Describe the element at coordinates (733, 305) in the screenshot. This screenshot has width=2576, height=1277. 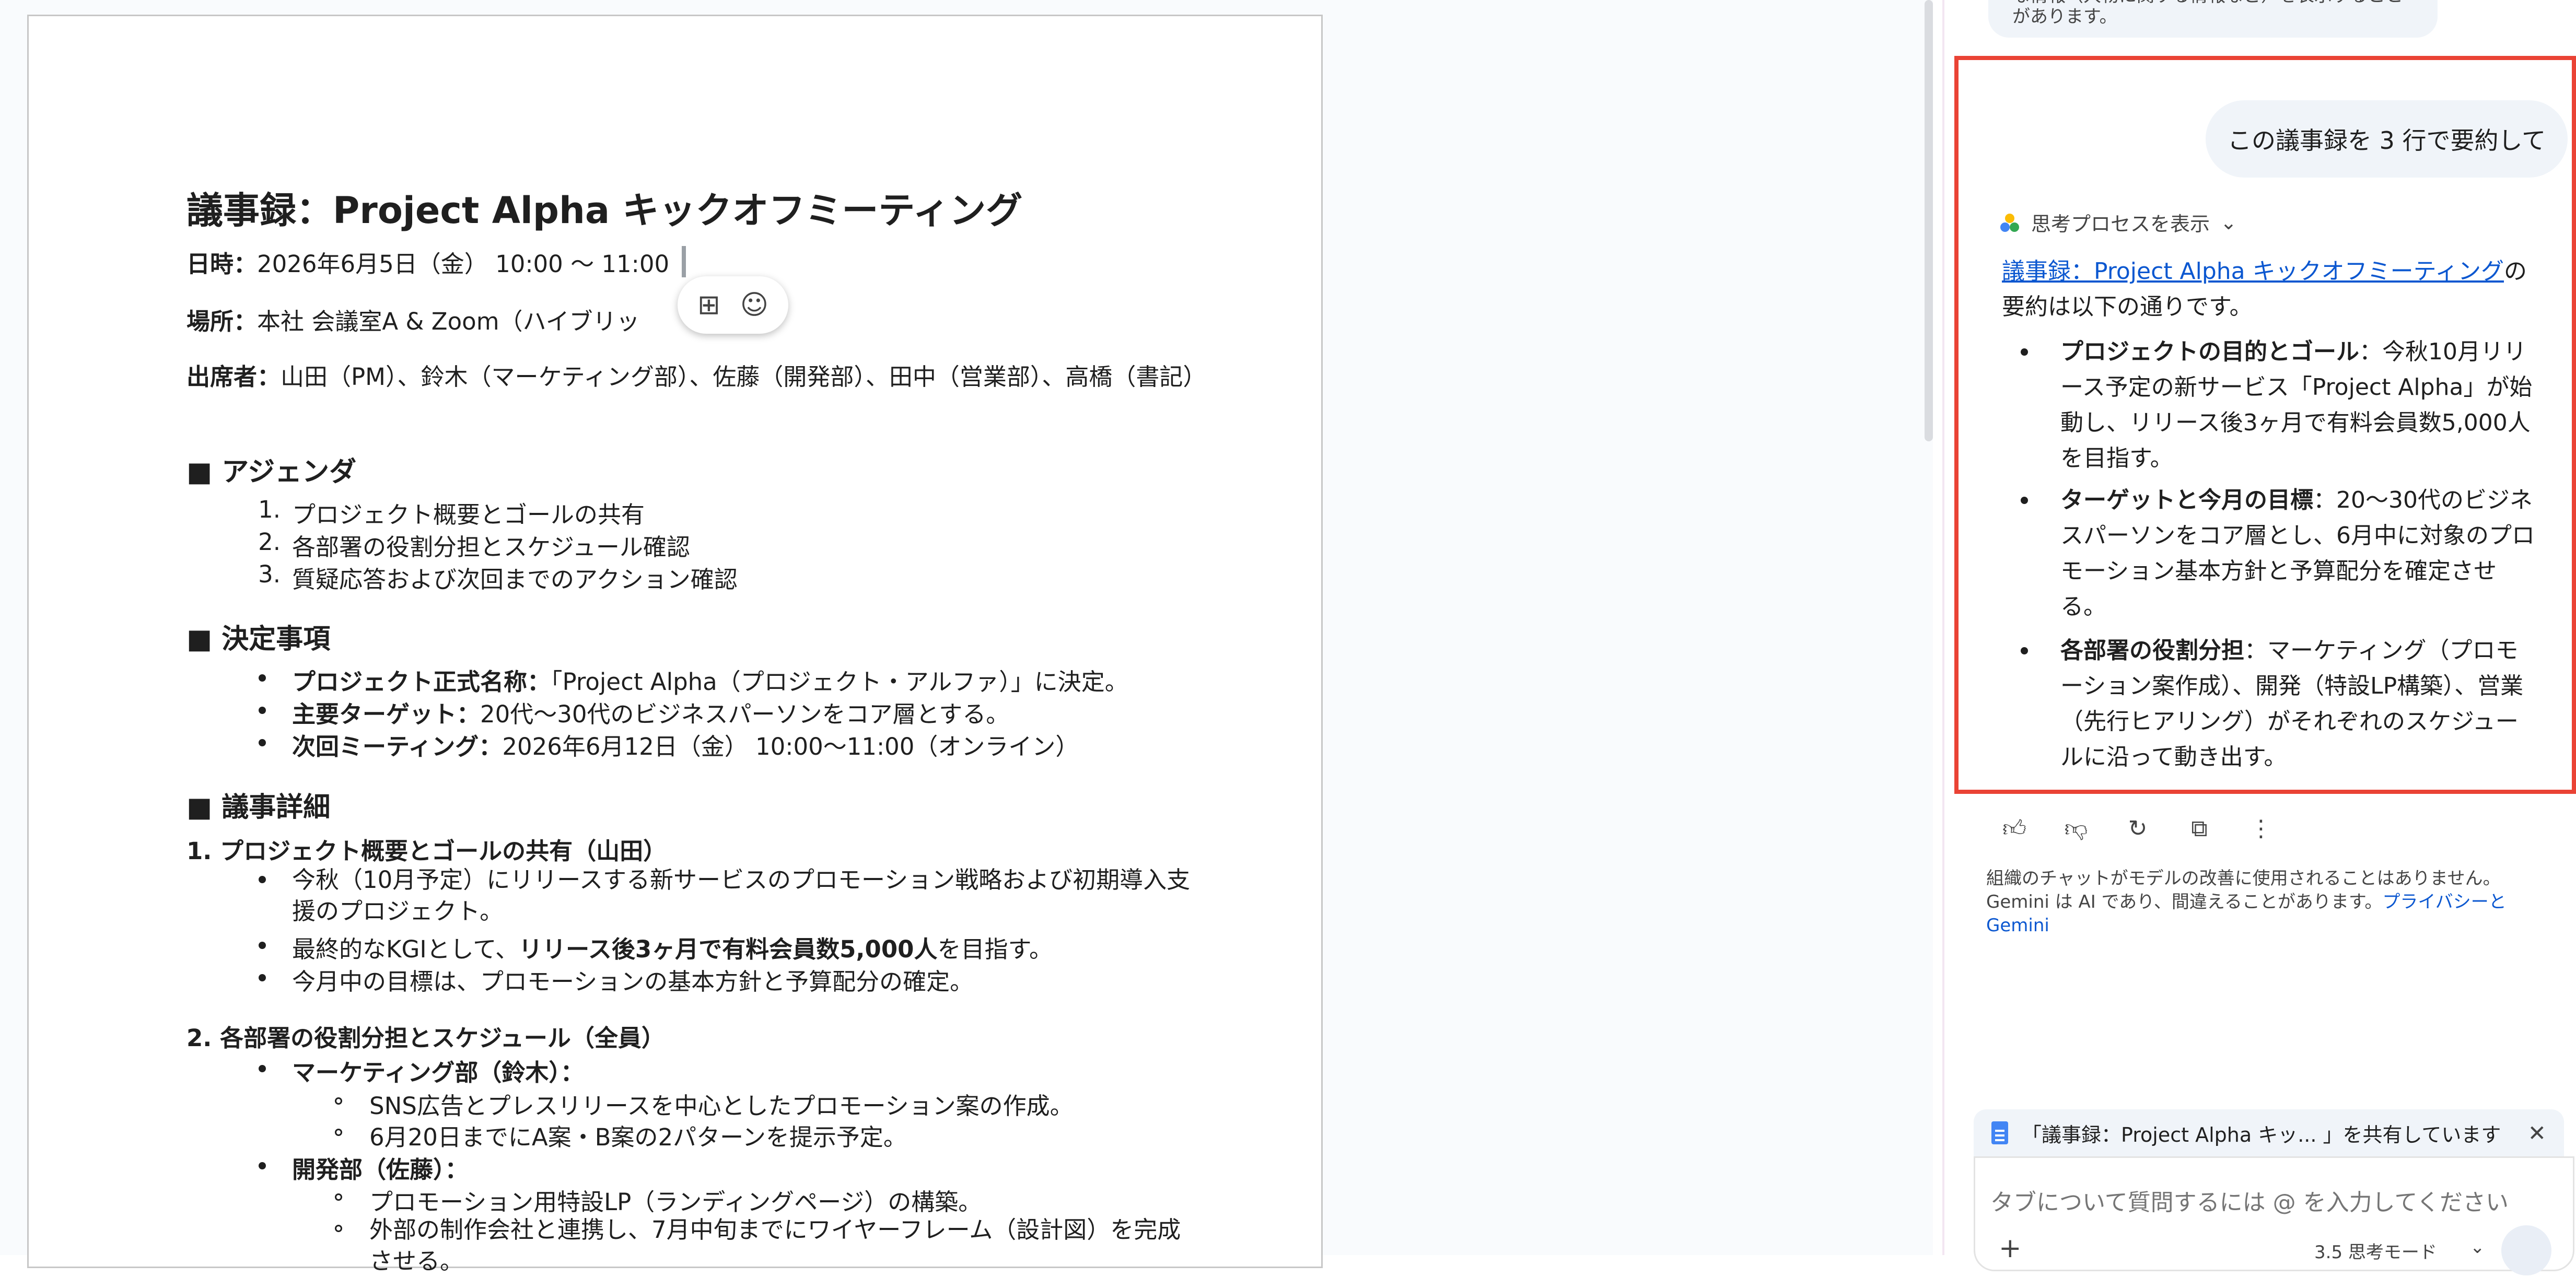
I see `floating-toolbar: ⊞ ☺` at that location.